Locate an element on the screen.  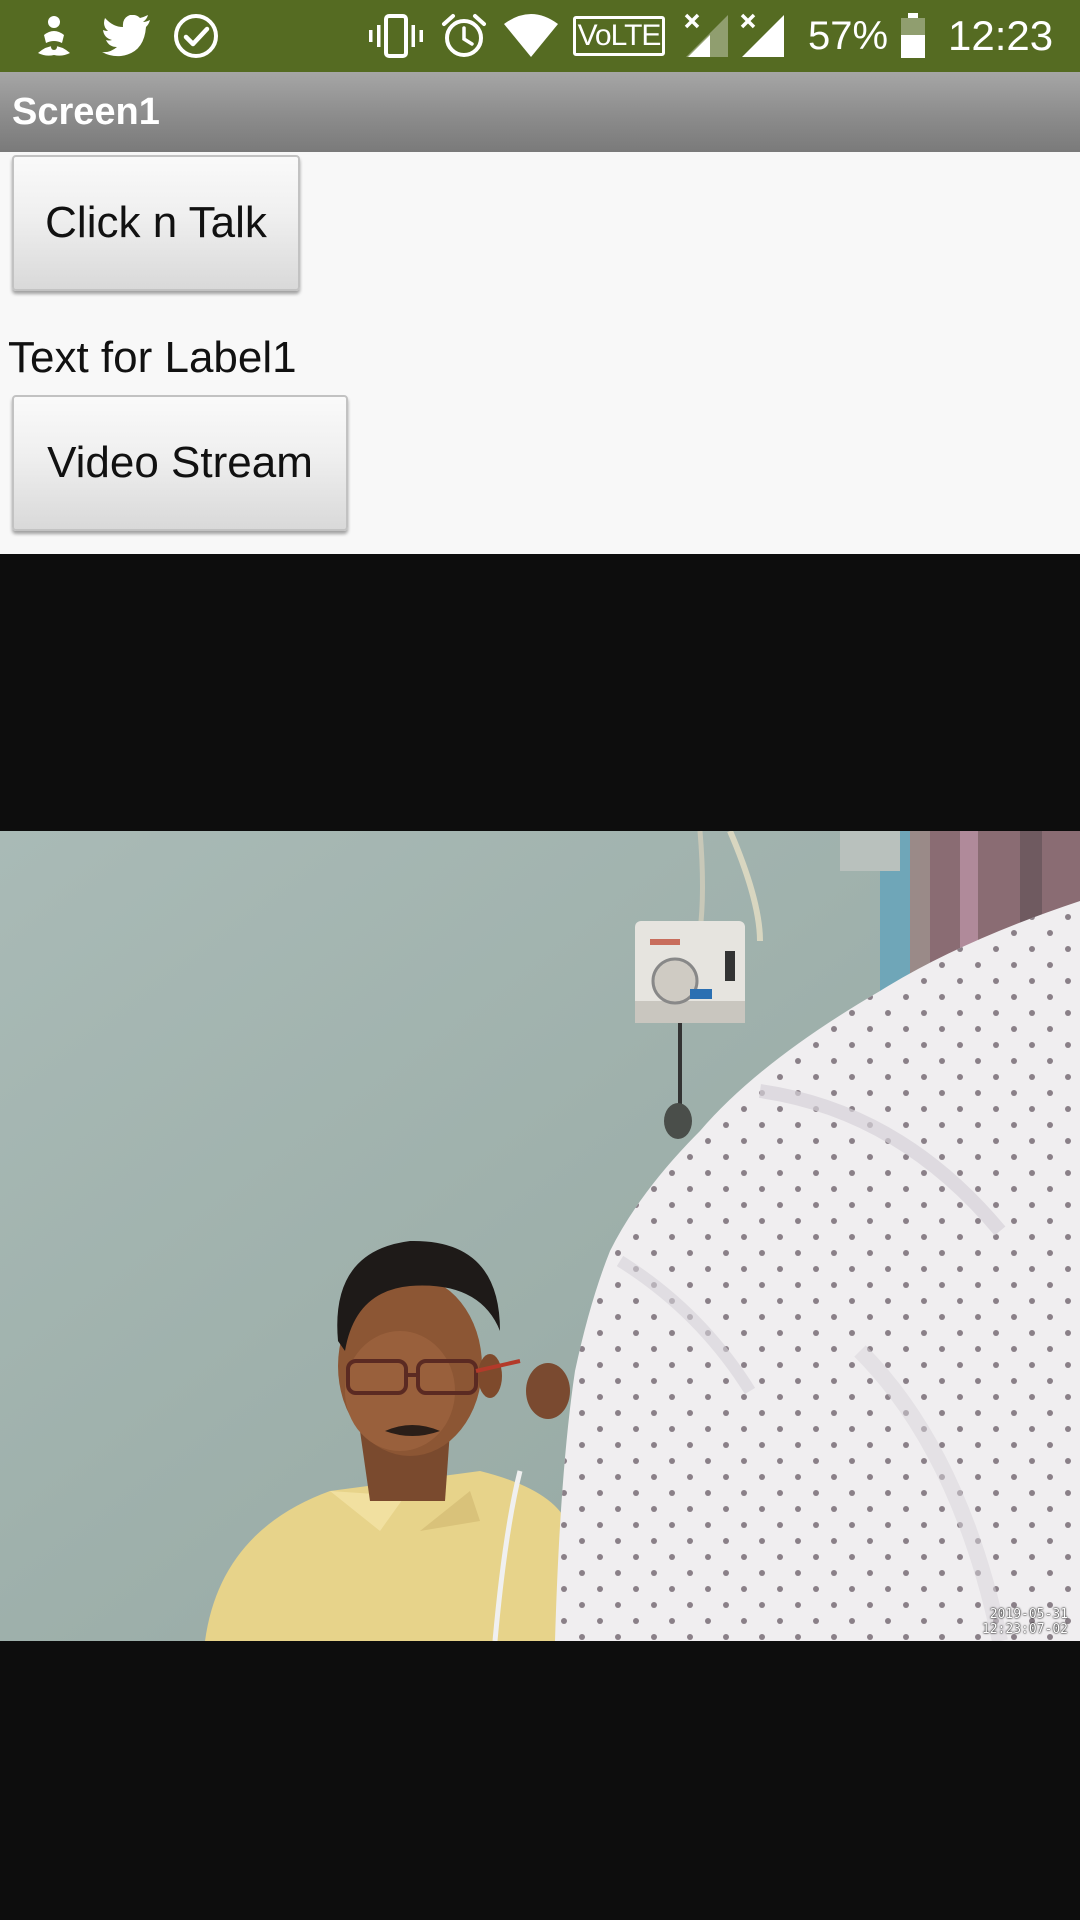
click-n-talk-button: Click n Talk is located at coordinates (156, 223).